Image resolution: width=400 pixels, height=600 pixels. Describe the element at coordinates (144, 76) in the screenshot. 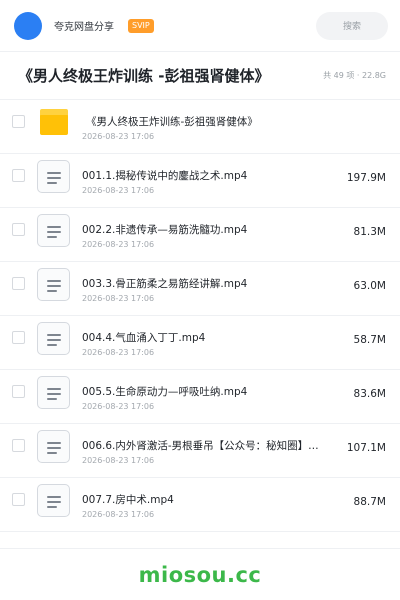

I see `page-title: 《男人终极王炸训练 -彭祖强肾健体》` at that location.